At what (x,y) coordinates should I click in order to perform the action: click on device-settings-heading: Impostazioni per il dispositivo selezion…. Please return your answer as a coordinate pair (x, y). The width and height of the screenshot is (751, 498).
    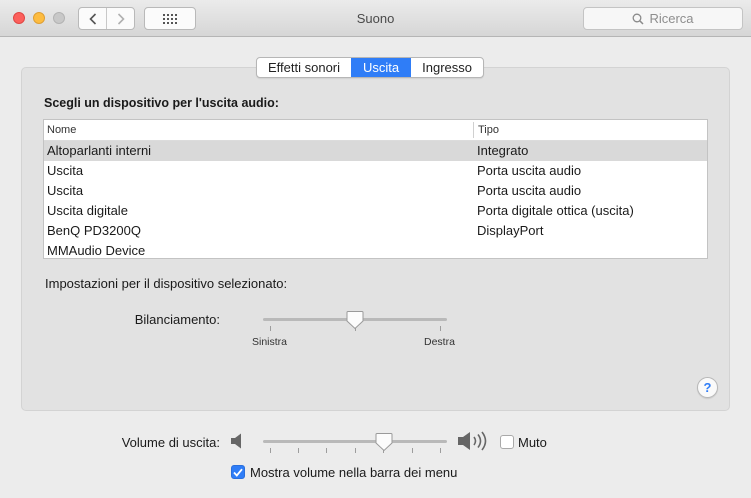
    Looking at the image, I should click on (166, 283).